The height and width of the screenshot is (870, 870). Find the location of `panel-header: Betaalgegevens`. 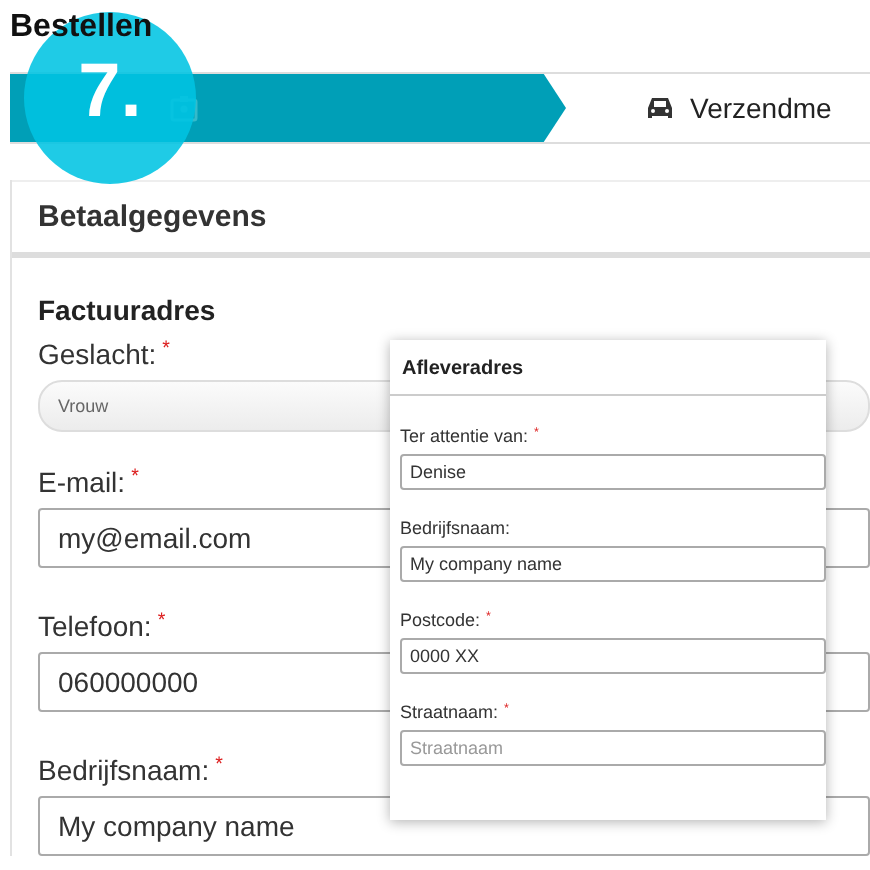

panel-header: Betaalgegevens is located at coordinates (441, 219).